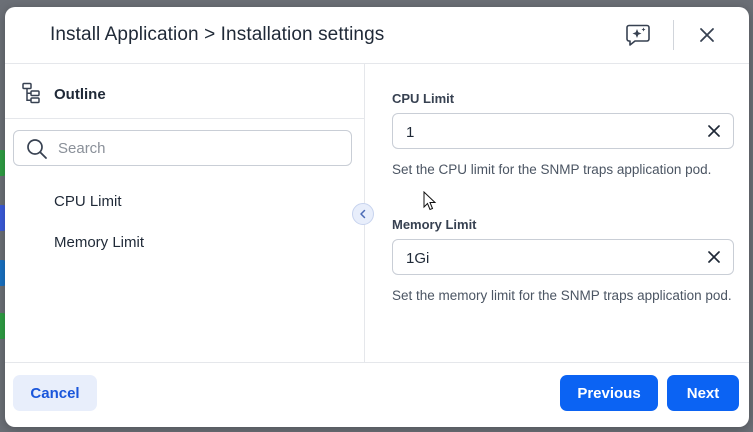 The width and height of the screenshot is (753, 432). I want to click on memory-limit-input, so click(546, 258).